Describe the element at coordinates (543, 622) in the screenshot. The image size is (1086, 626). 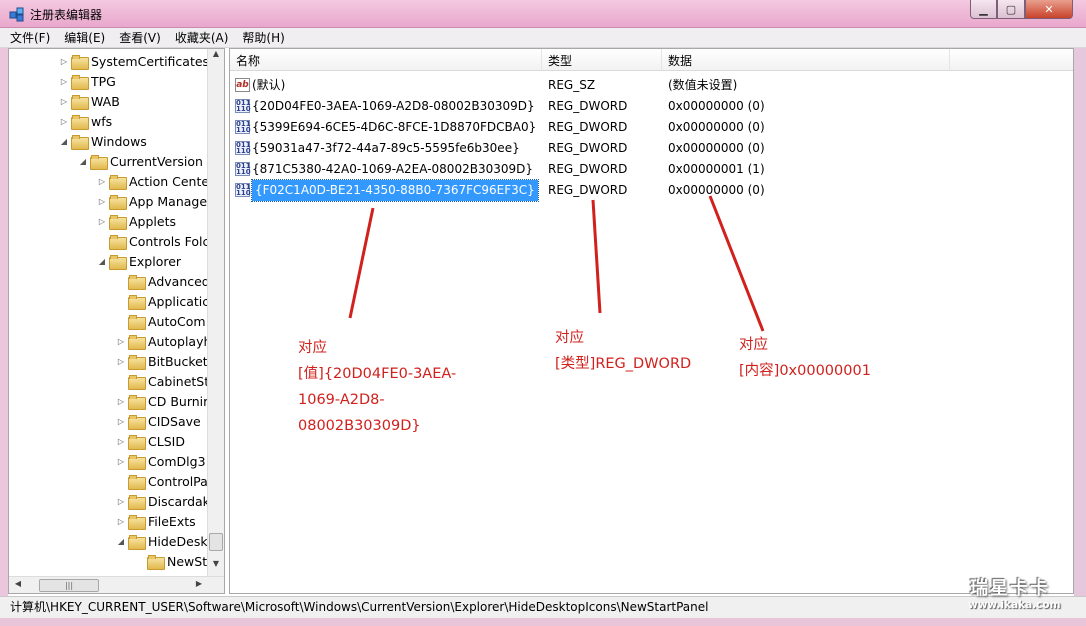
I see `window-frame-bottom` at that location.